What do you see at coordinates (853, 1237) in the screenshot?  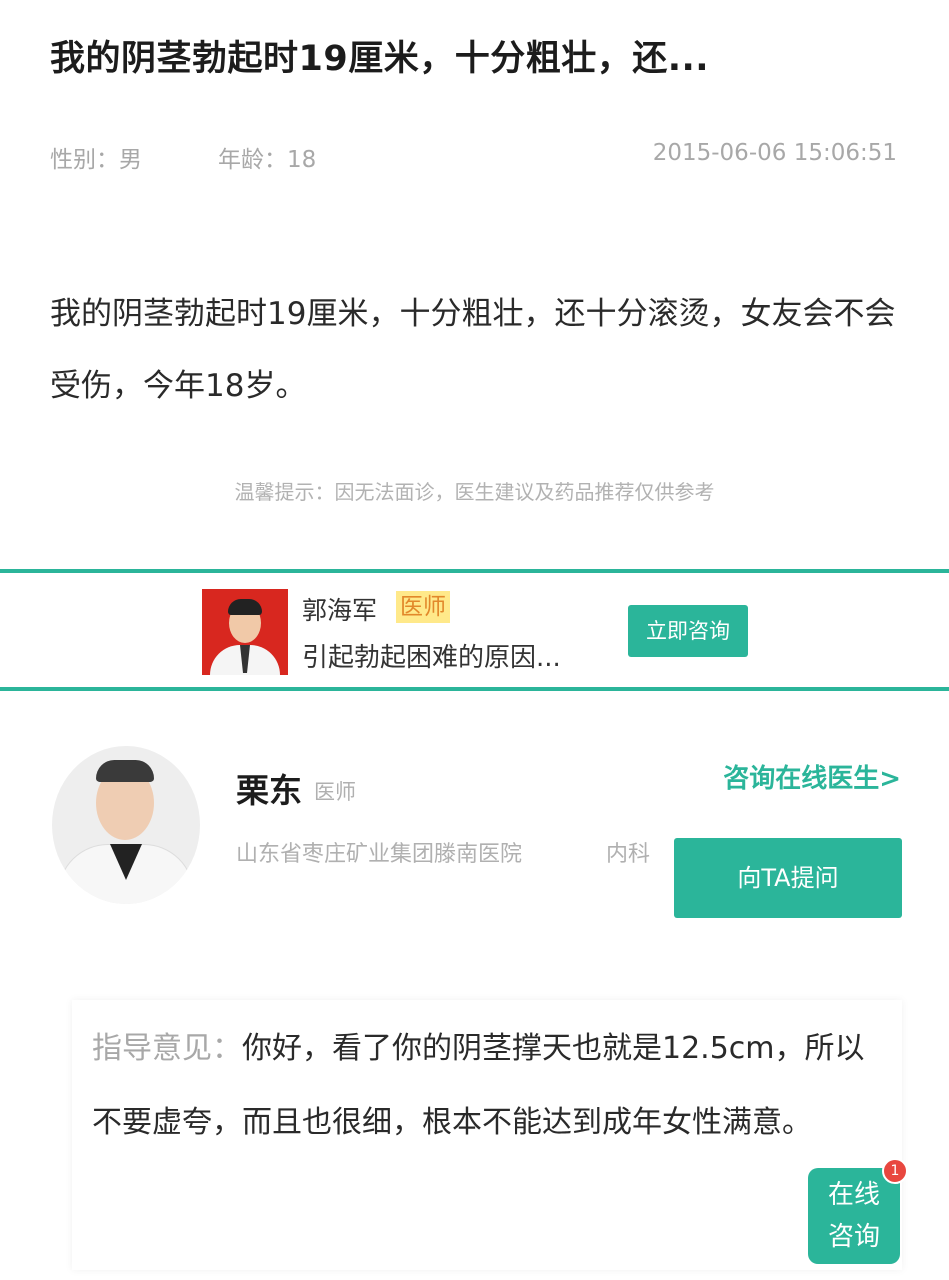 I see `float-button-line2: 咨询` at bounding box center [853, 1237].